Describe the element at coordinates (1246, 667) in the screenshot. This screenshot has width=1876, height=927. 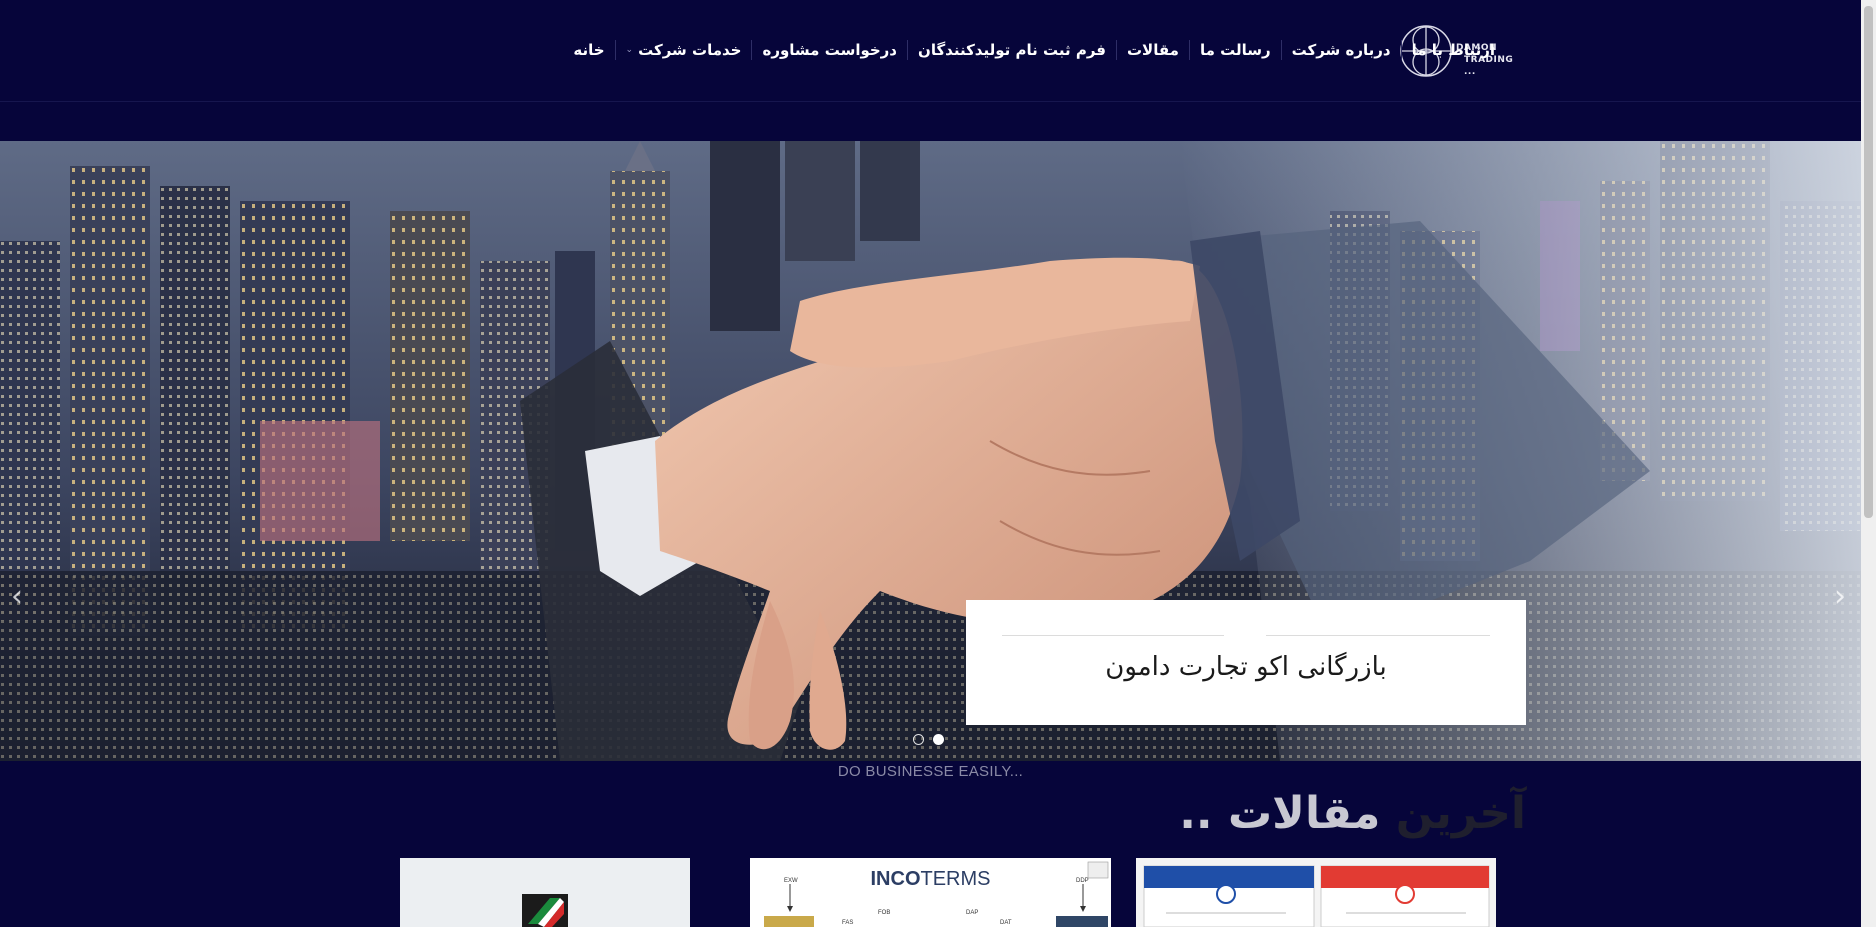
I see `hero-caption-title: بازرگانی اکو تجارت دامون` at that location.